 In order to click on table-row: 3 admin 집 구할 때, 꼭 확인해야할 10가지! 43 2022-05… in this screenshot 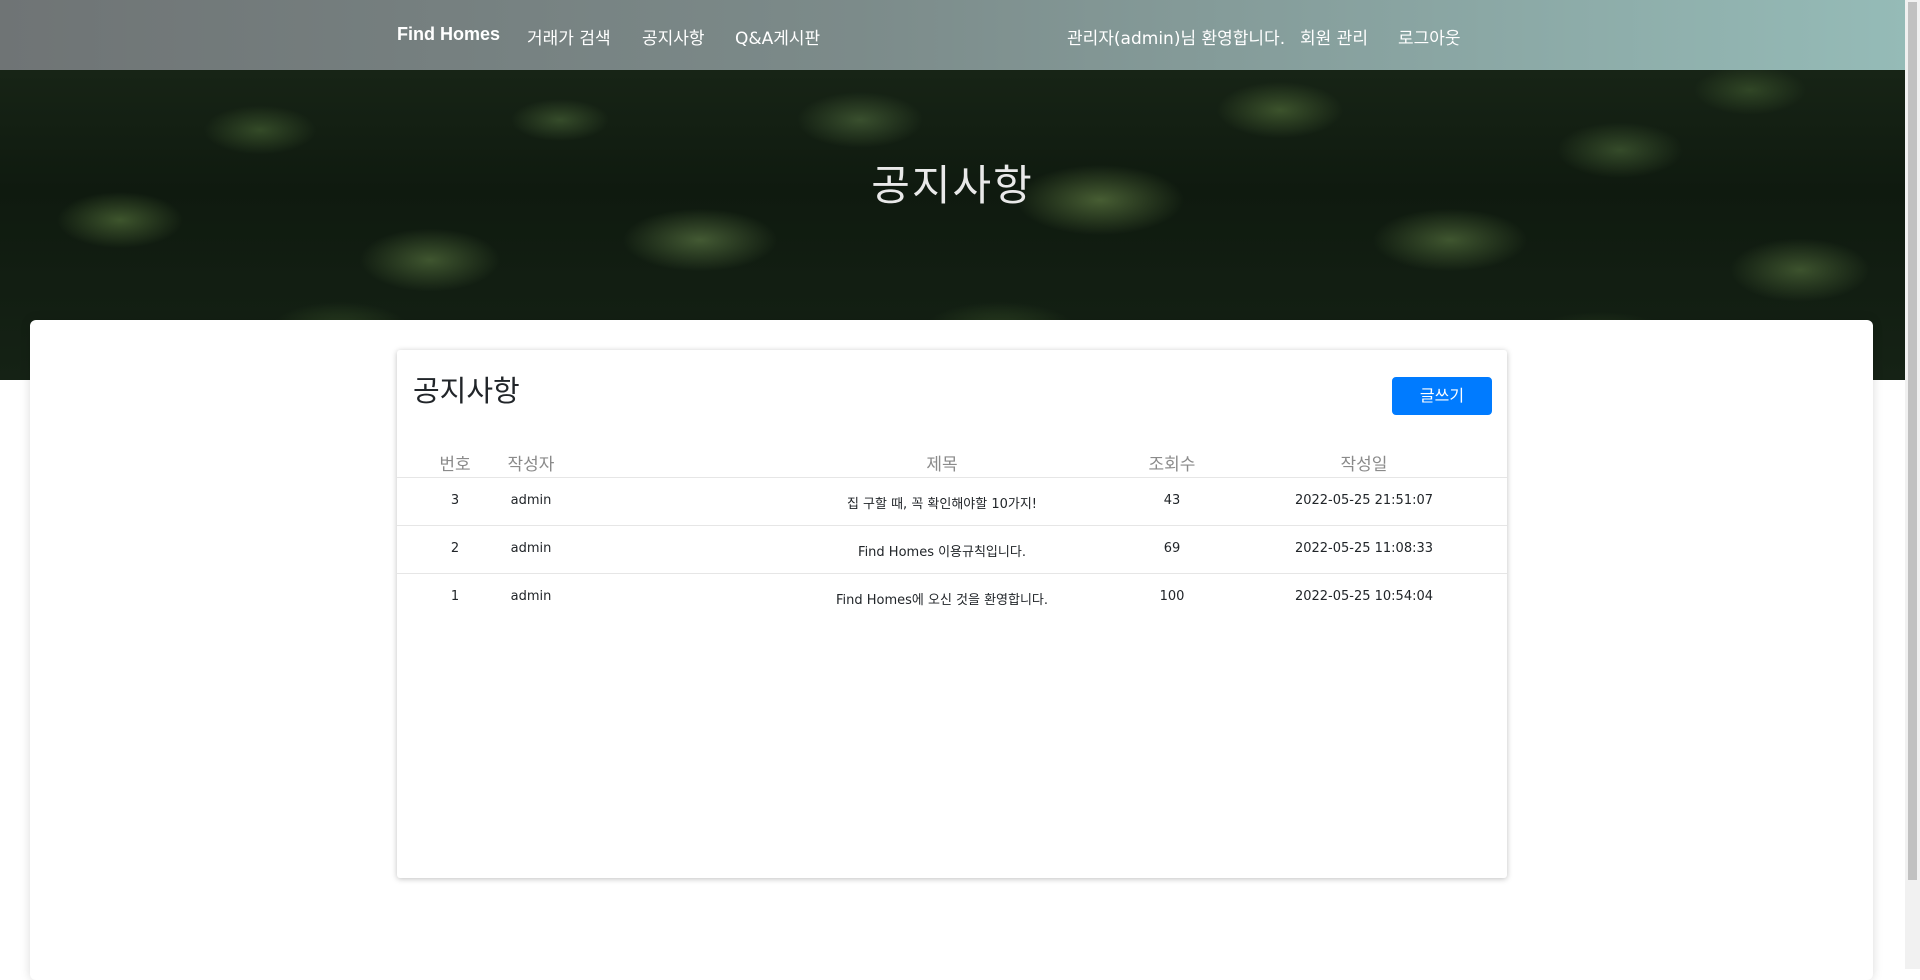, I will do `click(952, 502)`.